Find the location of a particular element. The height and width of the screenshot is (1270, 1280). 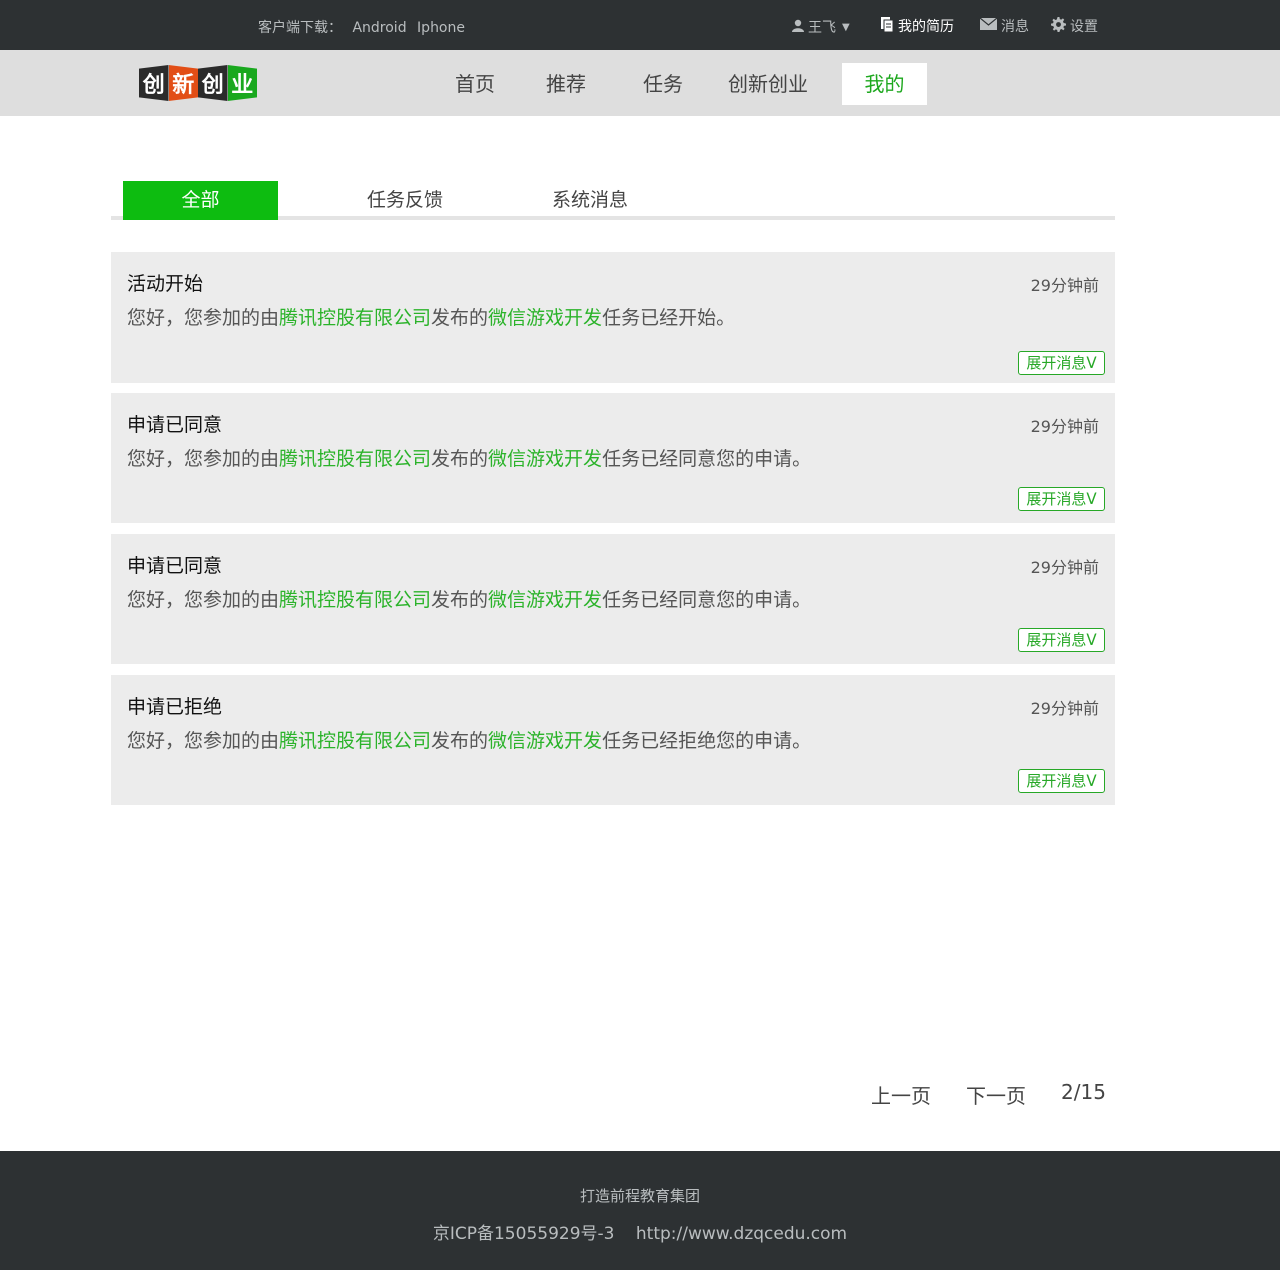

messages-label: 消息 is located at coordinates (1015, 27).